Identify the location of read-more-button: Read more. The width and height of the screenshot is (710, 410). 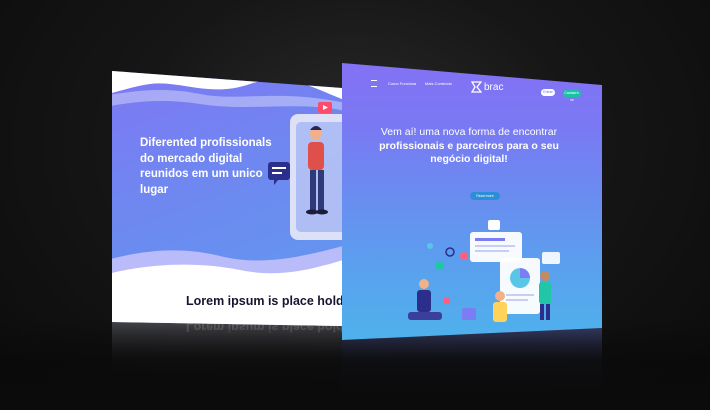
(485, 196).